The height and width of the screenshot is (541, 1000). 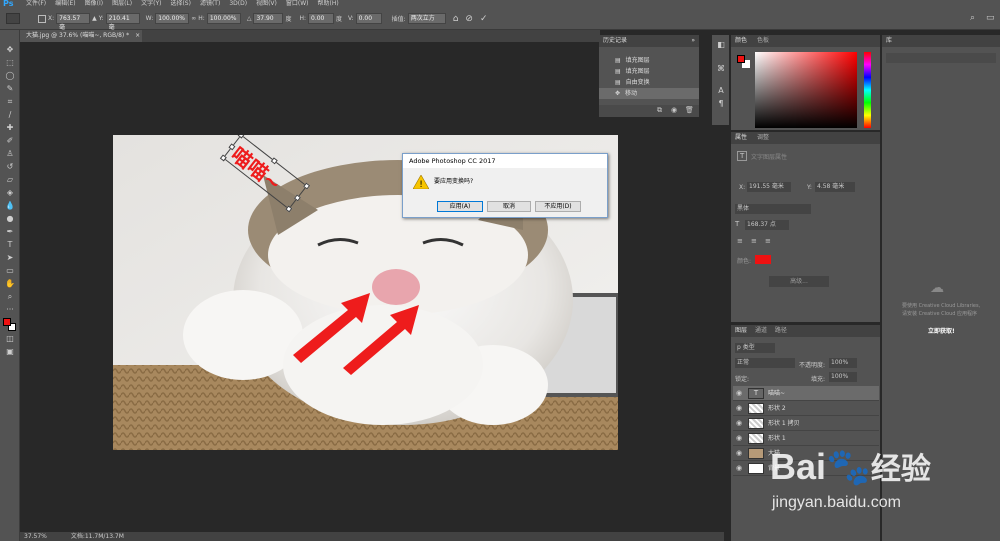 I want to click on history-item: ▤ 自由变换, so click(x=649, y=82).